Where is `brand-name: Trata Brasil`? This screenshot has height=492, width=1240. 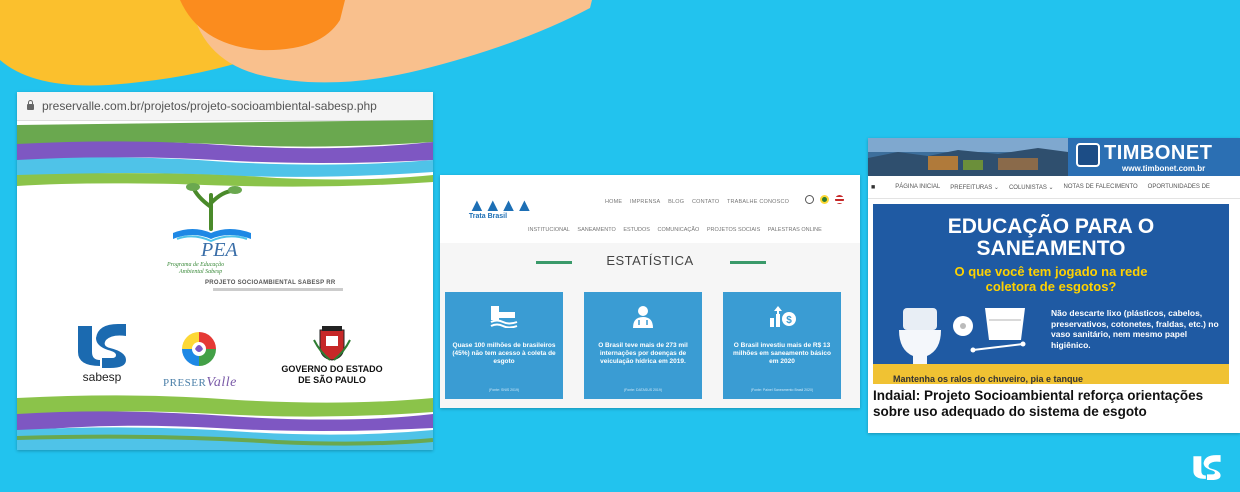
brand-name: Trata Brasil is located at coordinates (488, 216).